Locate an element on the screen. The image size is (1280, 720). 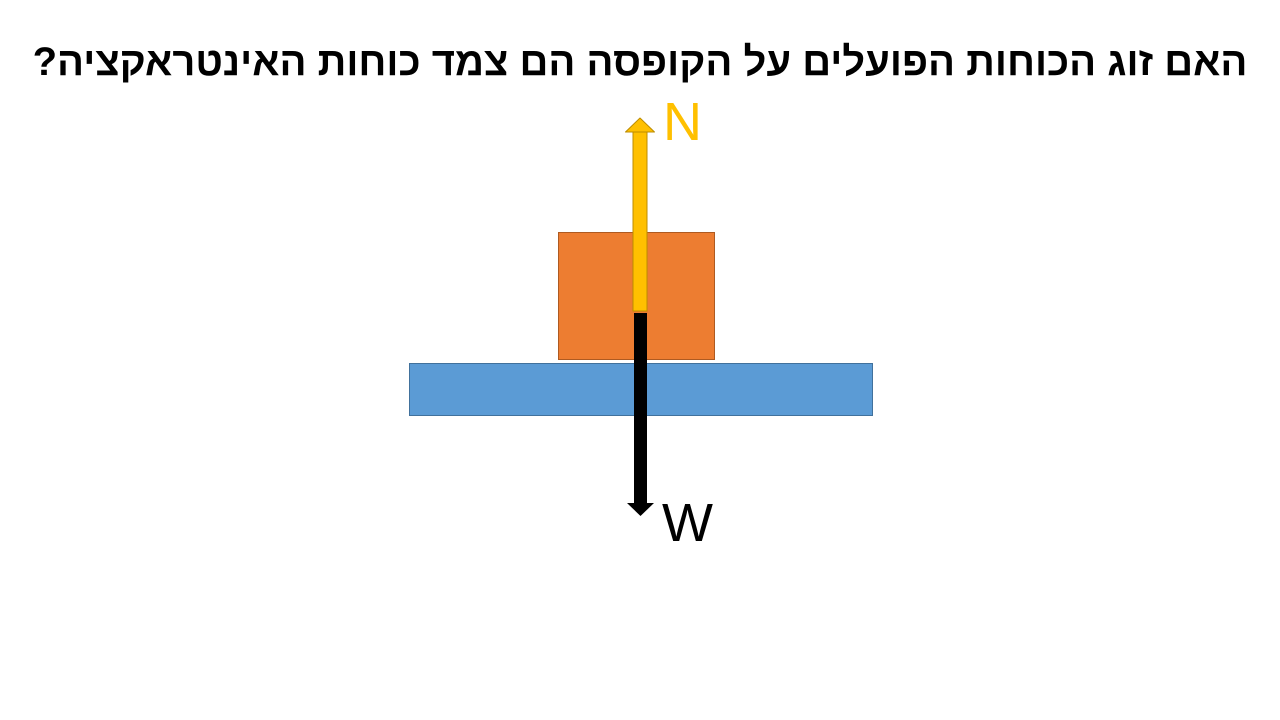
weight-arrow-shaft is located at coordinates (640, 408).